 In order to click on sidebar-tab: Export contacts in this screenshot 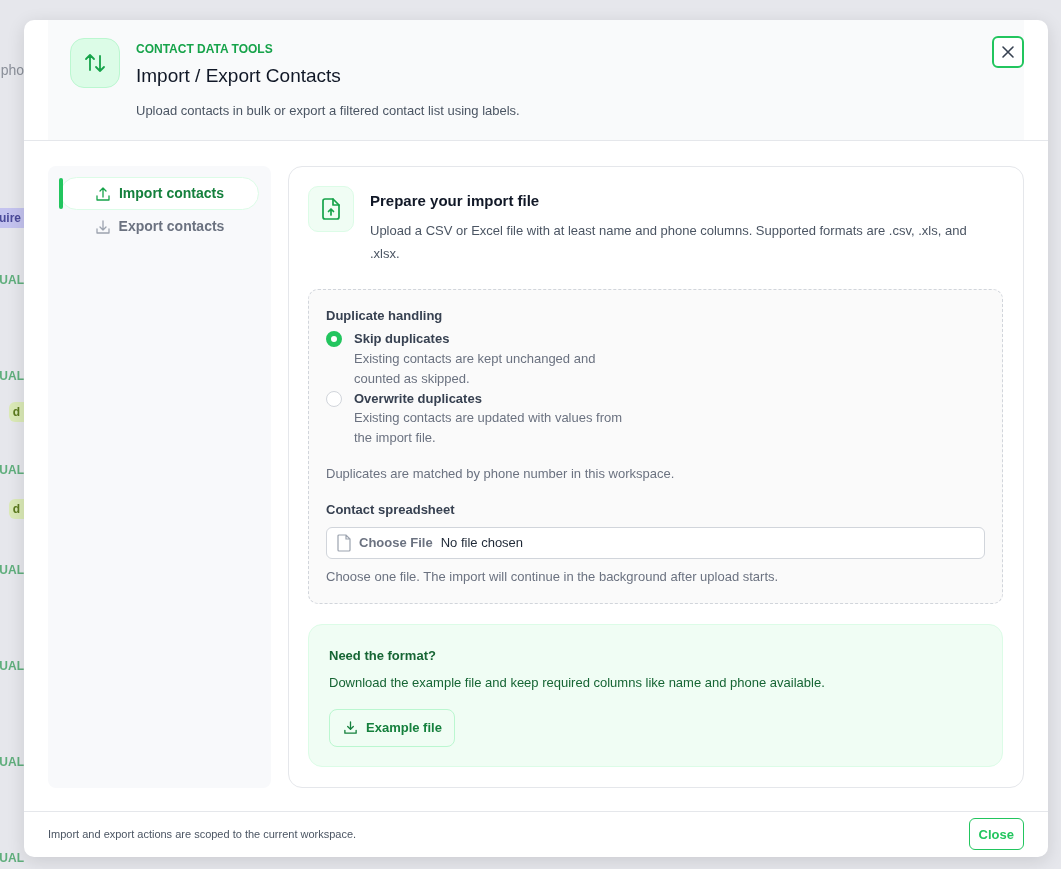, I will do `click(159, 226)`.